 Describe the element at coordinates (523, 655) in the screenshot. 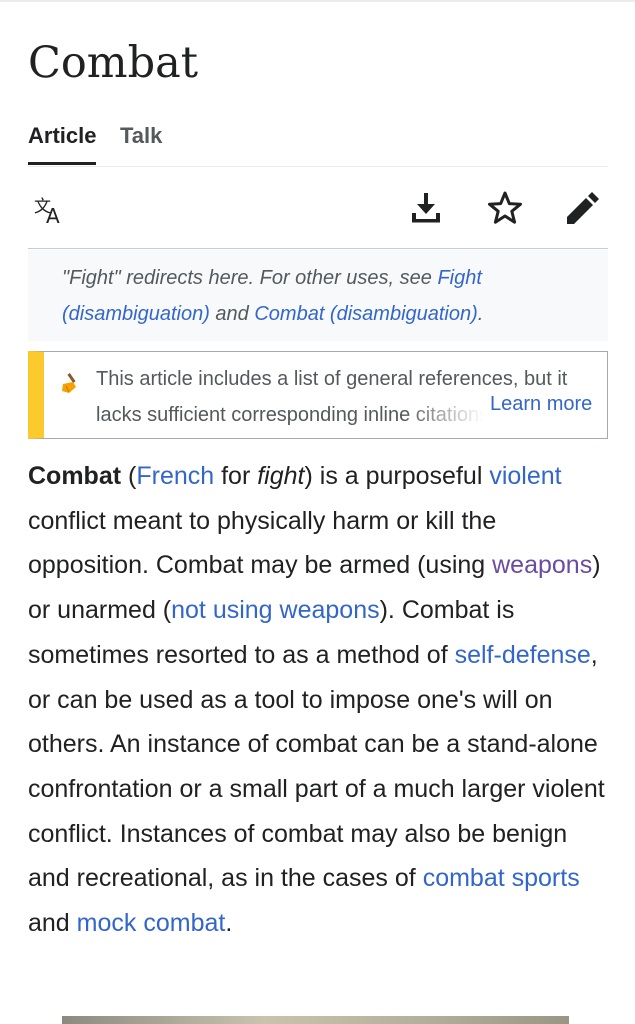

I see `link-self-defense: self-defense` at that location.